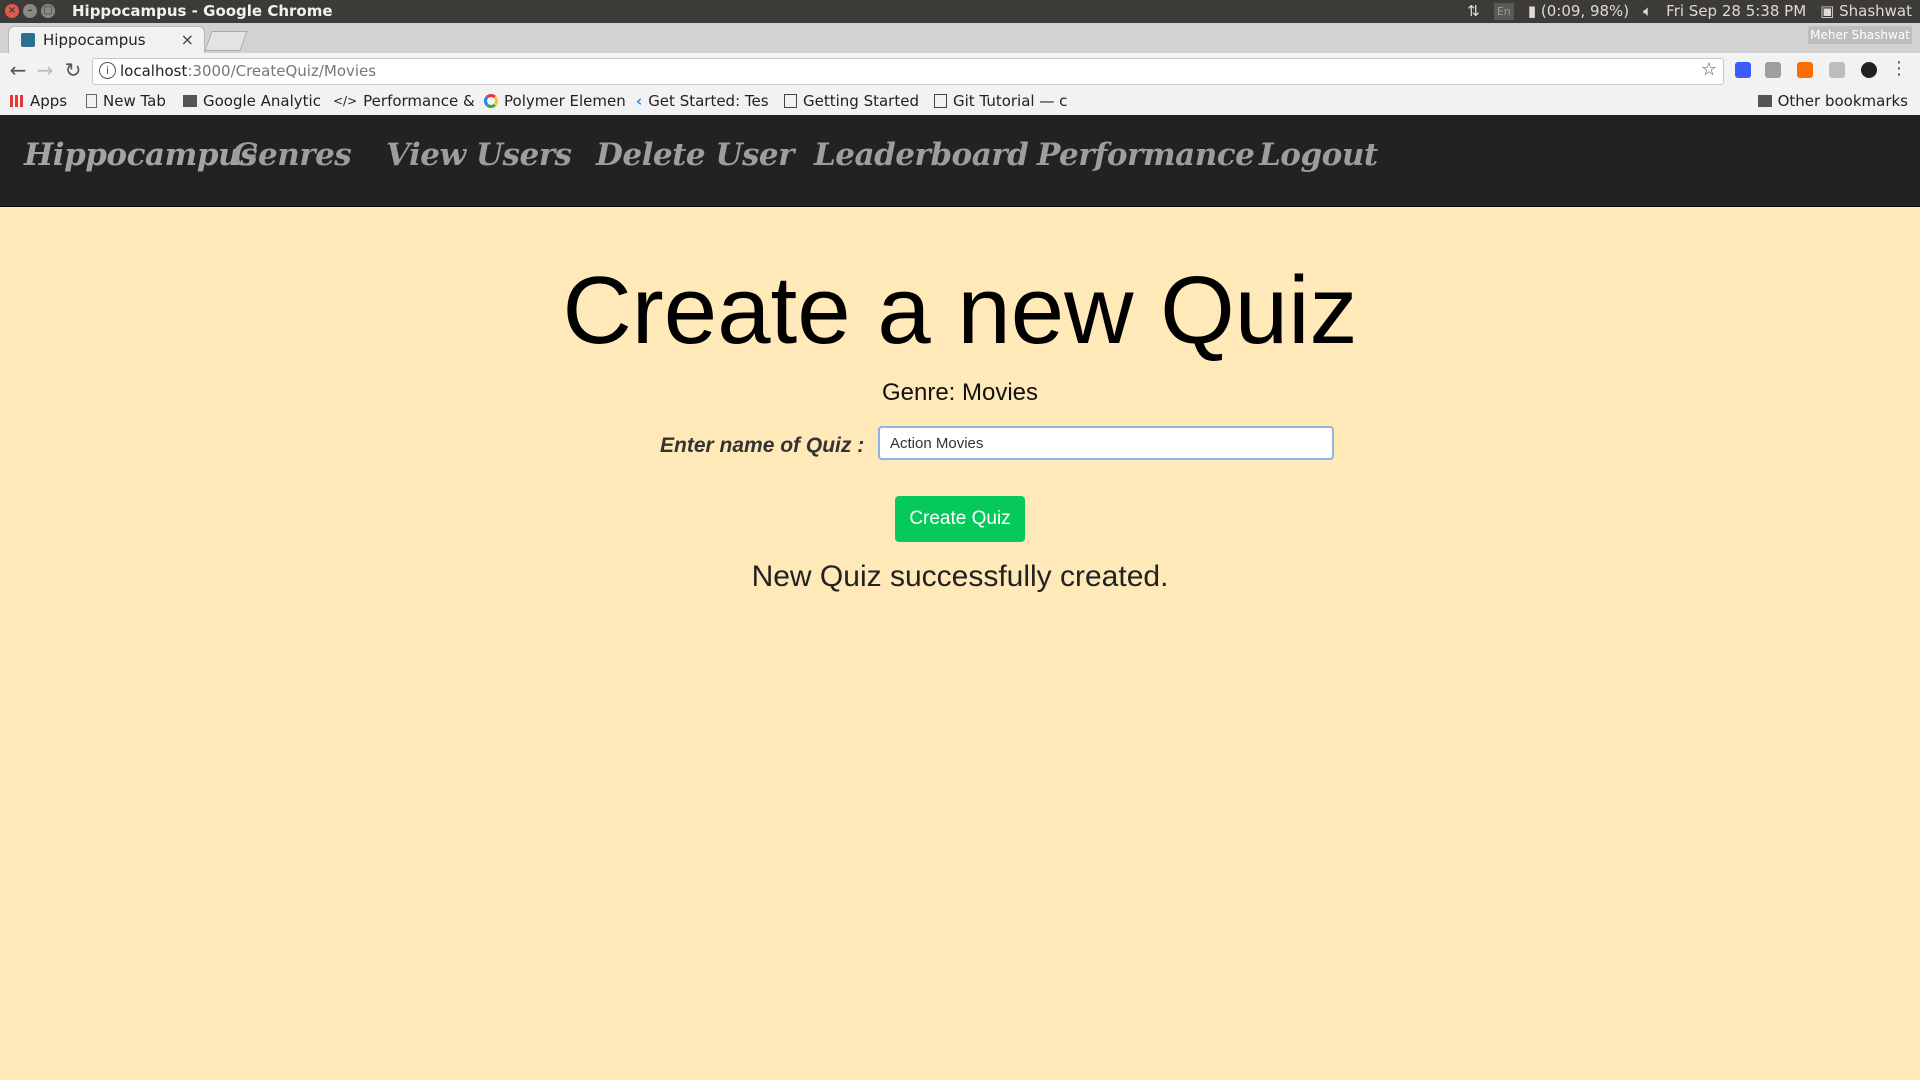 Image resolution: width=1920 pixels, height=1080 pixels. I want to click on back-arrow-icon: ←, so click(18, 70).